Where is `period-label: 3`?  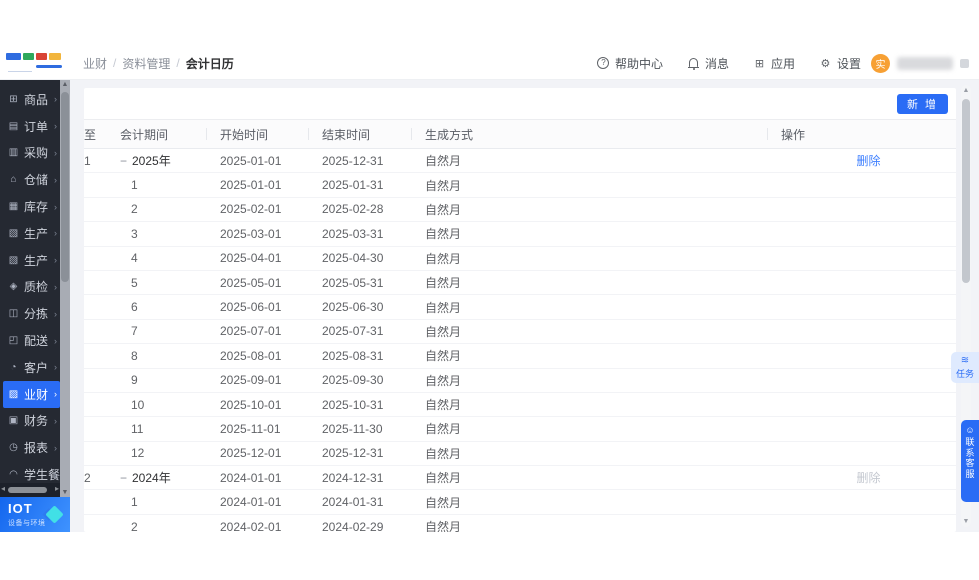 period-label: 3 is located at coordinates (134, 233).